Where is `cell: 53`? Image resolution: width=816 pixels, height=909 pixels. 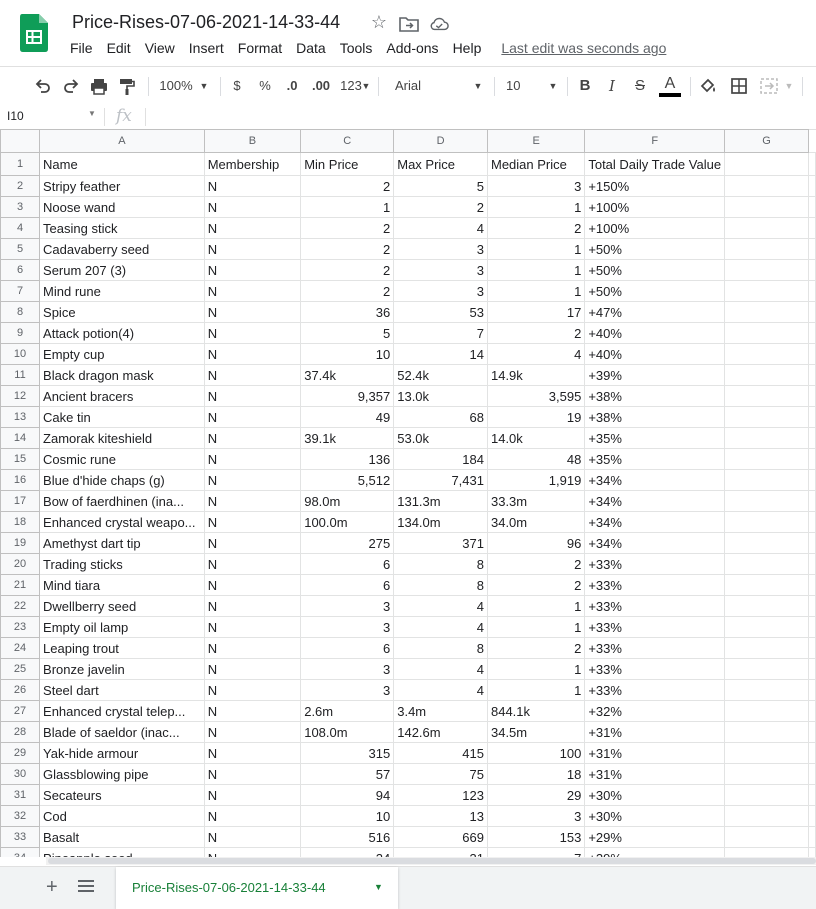 cell: 53 is located at coordinates (440, 312).